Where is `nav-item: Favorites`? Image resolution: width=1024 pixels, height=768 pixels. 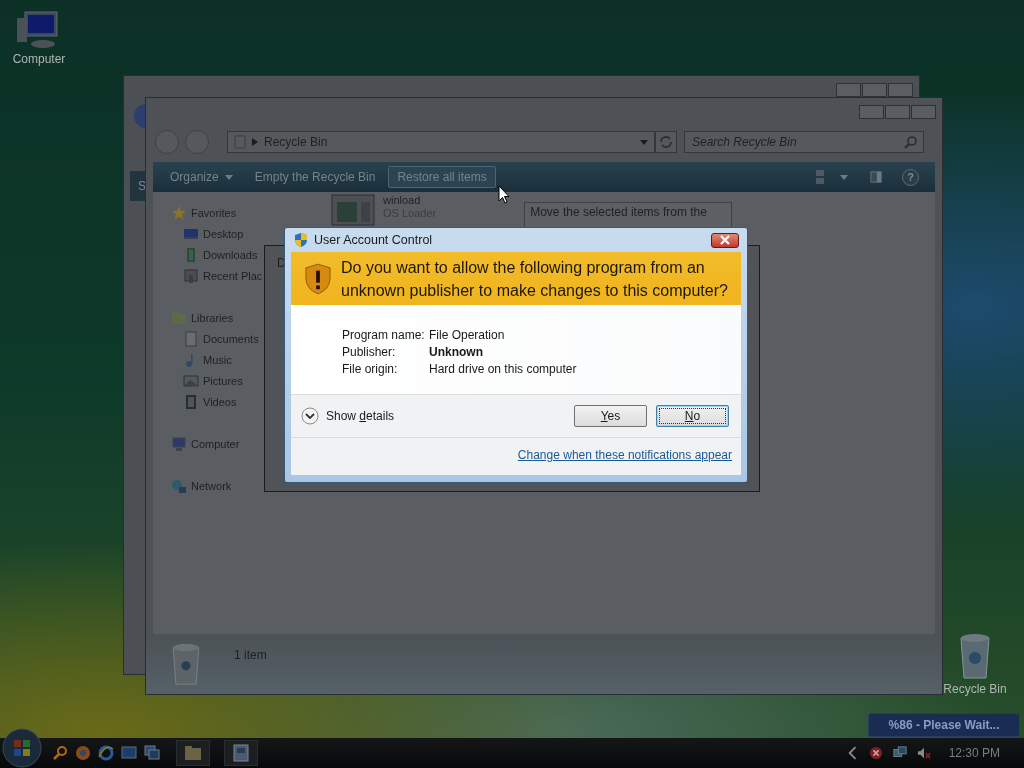 nav-item: Favorites is located at coordinates (227, 212).